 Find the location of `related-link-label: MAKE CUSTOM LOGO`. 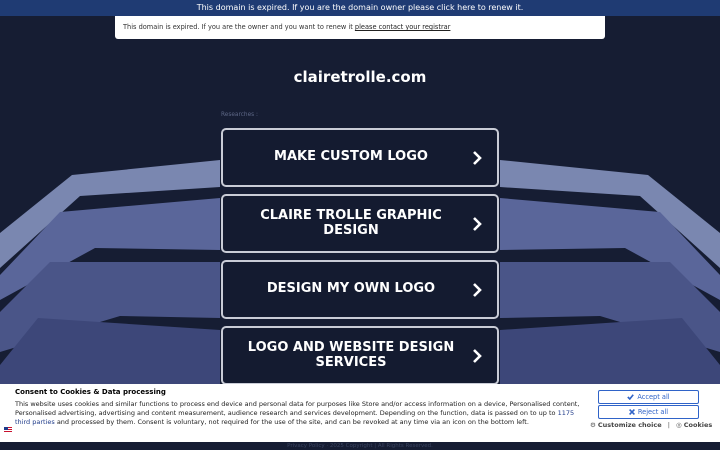

related-link-label: MAKE CUSTOM LOGO is located at coordinates (351, 157).